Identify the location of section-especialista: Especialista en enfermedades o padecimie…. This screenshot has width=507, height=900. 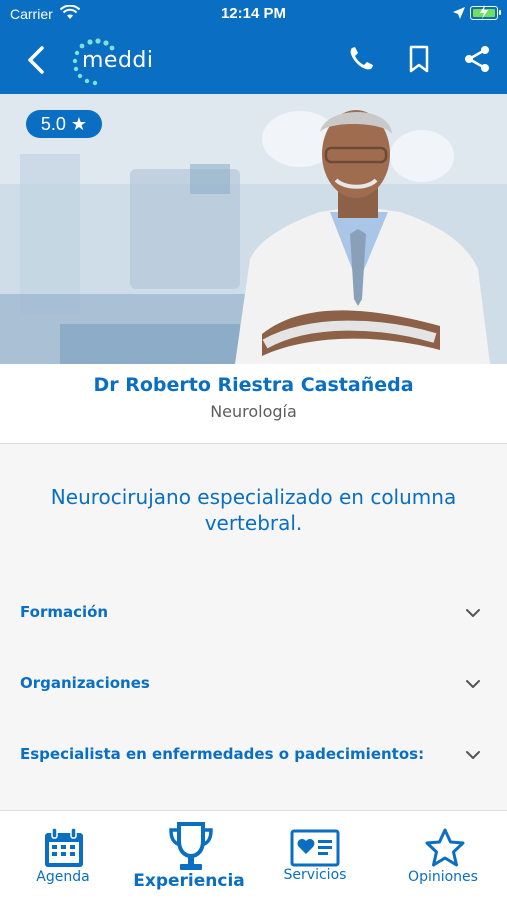
(253, 756).